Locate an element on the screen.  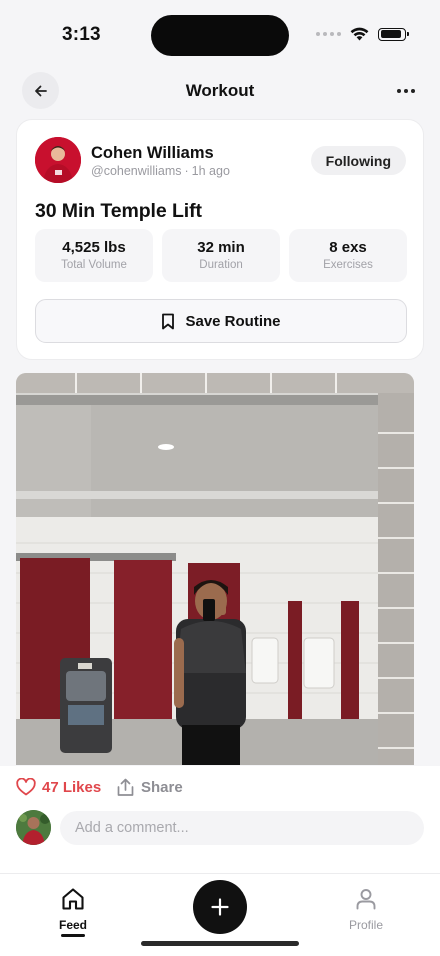
stat-duration: 32 min Duration is located at coordinates (221, 255).